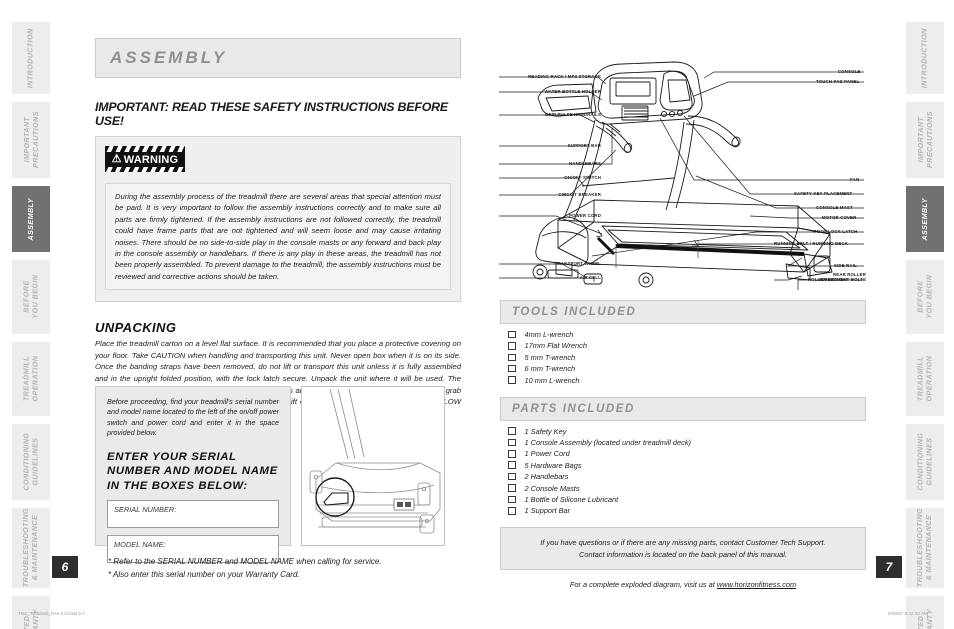  What do you see at coordinates (687, 499) in the screenshot?
I see `part-item: 1 Bottle of Silicone Lubricant` at bounding box center [687, 499].